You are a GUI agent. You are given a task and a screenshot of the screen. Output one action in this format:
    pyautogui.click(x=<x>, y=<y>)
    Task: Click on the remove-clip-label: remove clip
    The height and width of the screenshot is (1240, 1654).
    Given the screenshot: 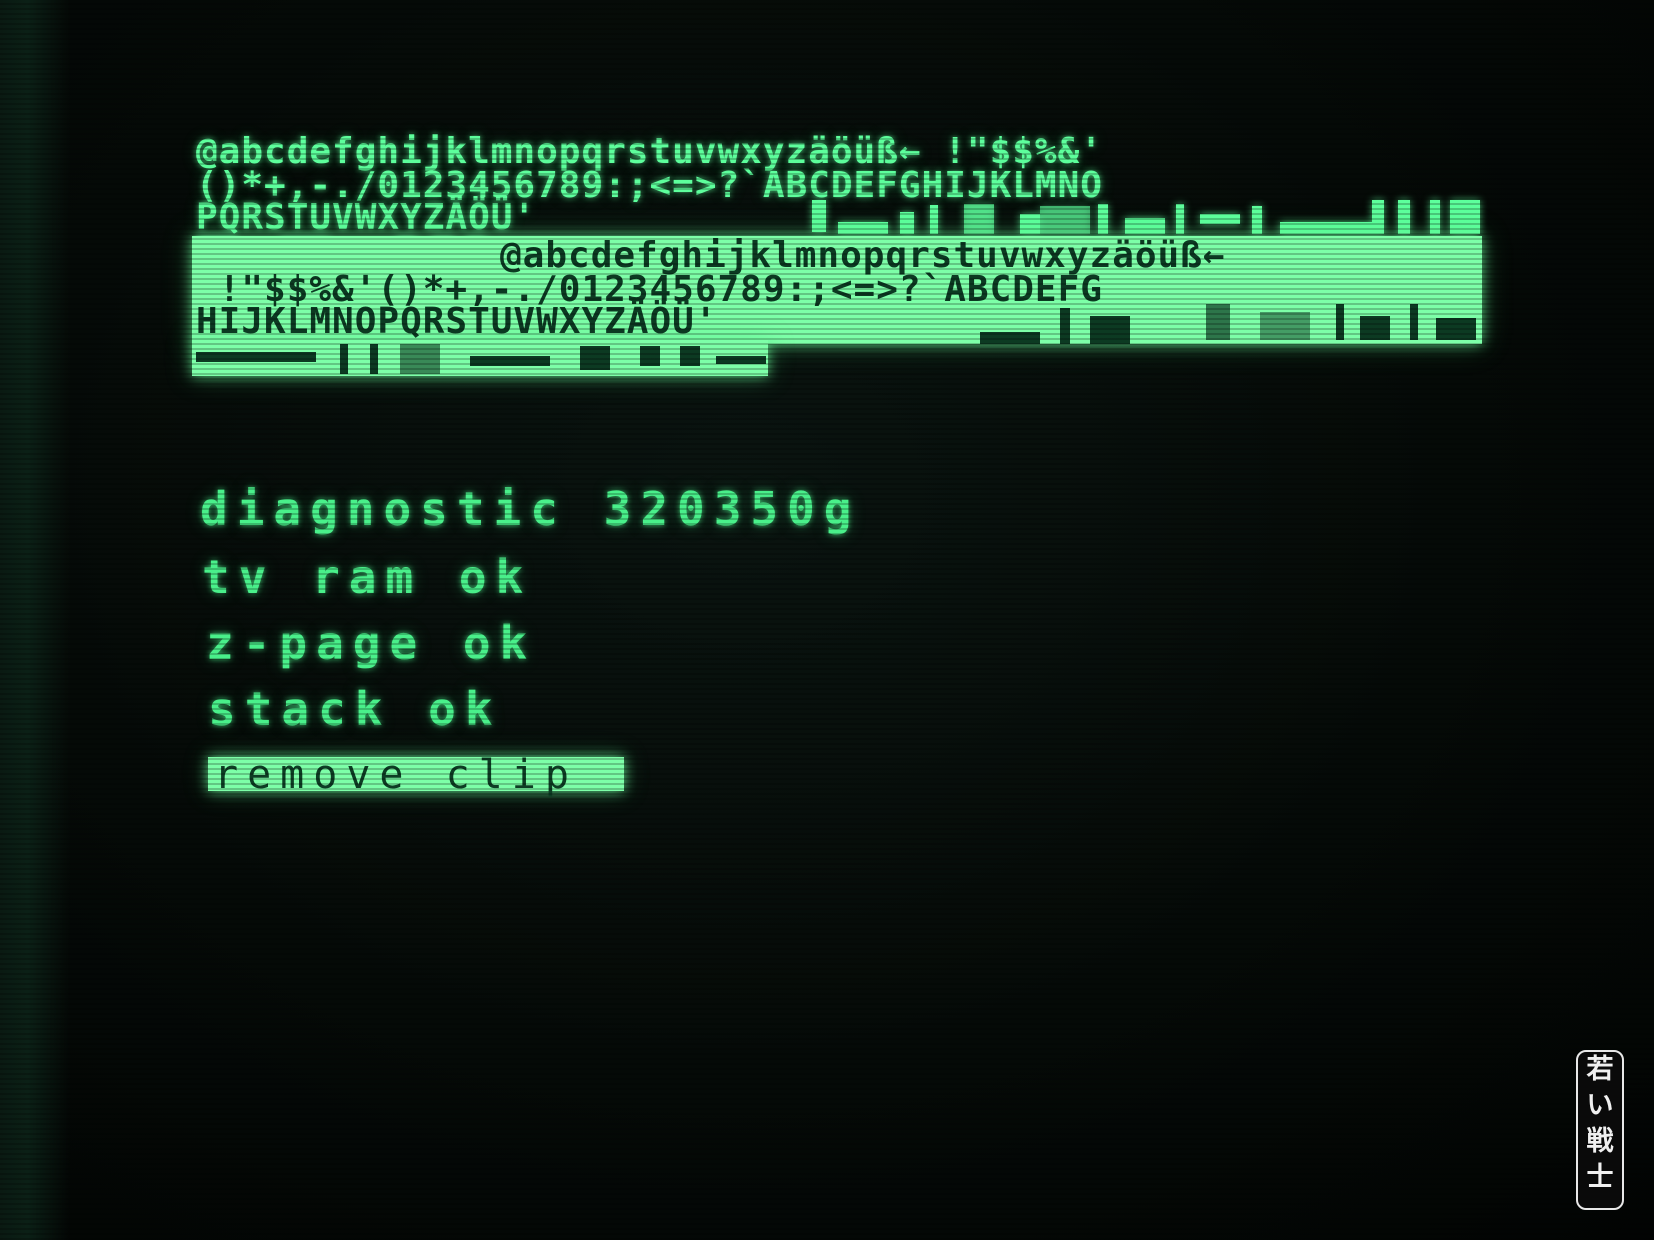 What is the action you would take?
    pyautogui.click(x=396, y=775)
    